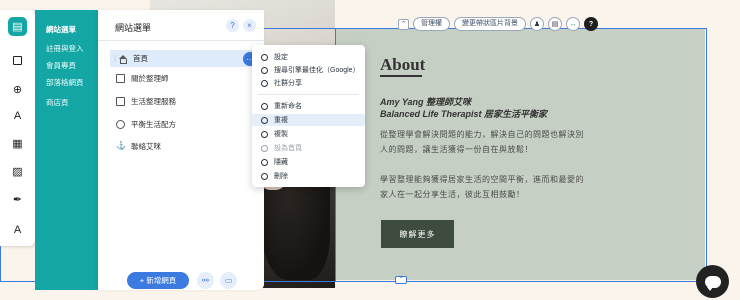 Image resolution: width=740 pixels, height=300 pixels. Describe the element at coordinates (264, 134) in the screenshot. I see `copy-icon` at that location.